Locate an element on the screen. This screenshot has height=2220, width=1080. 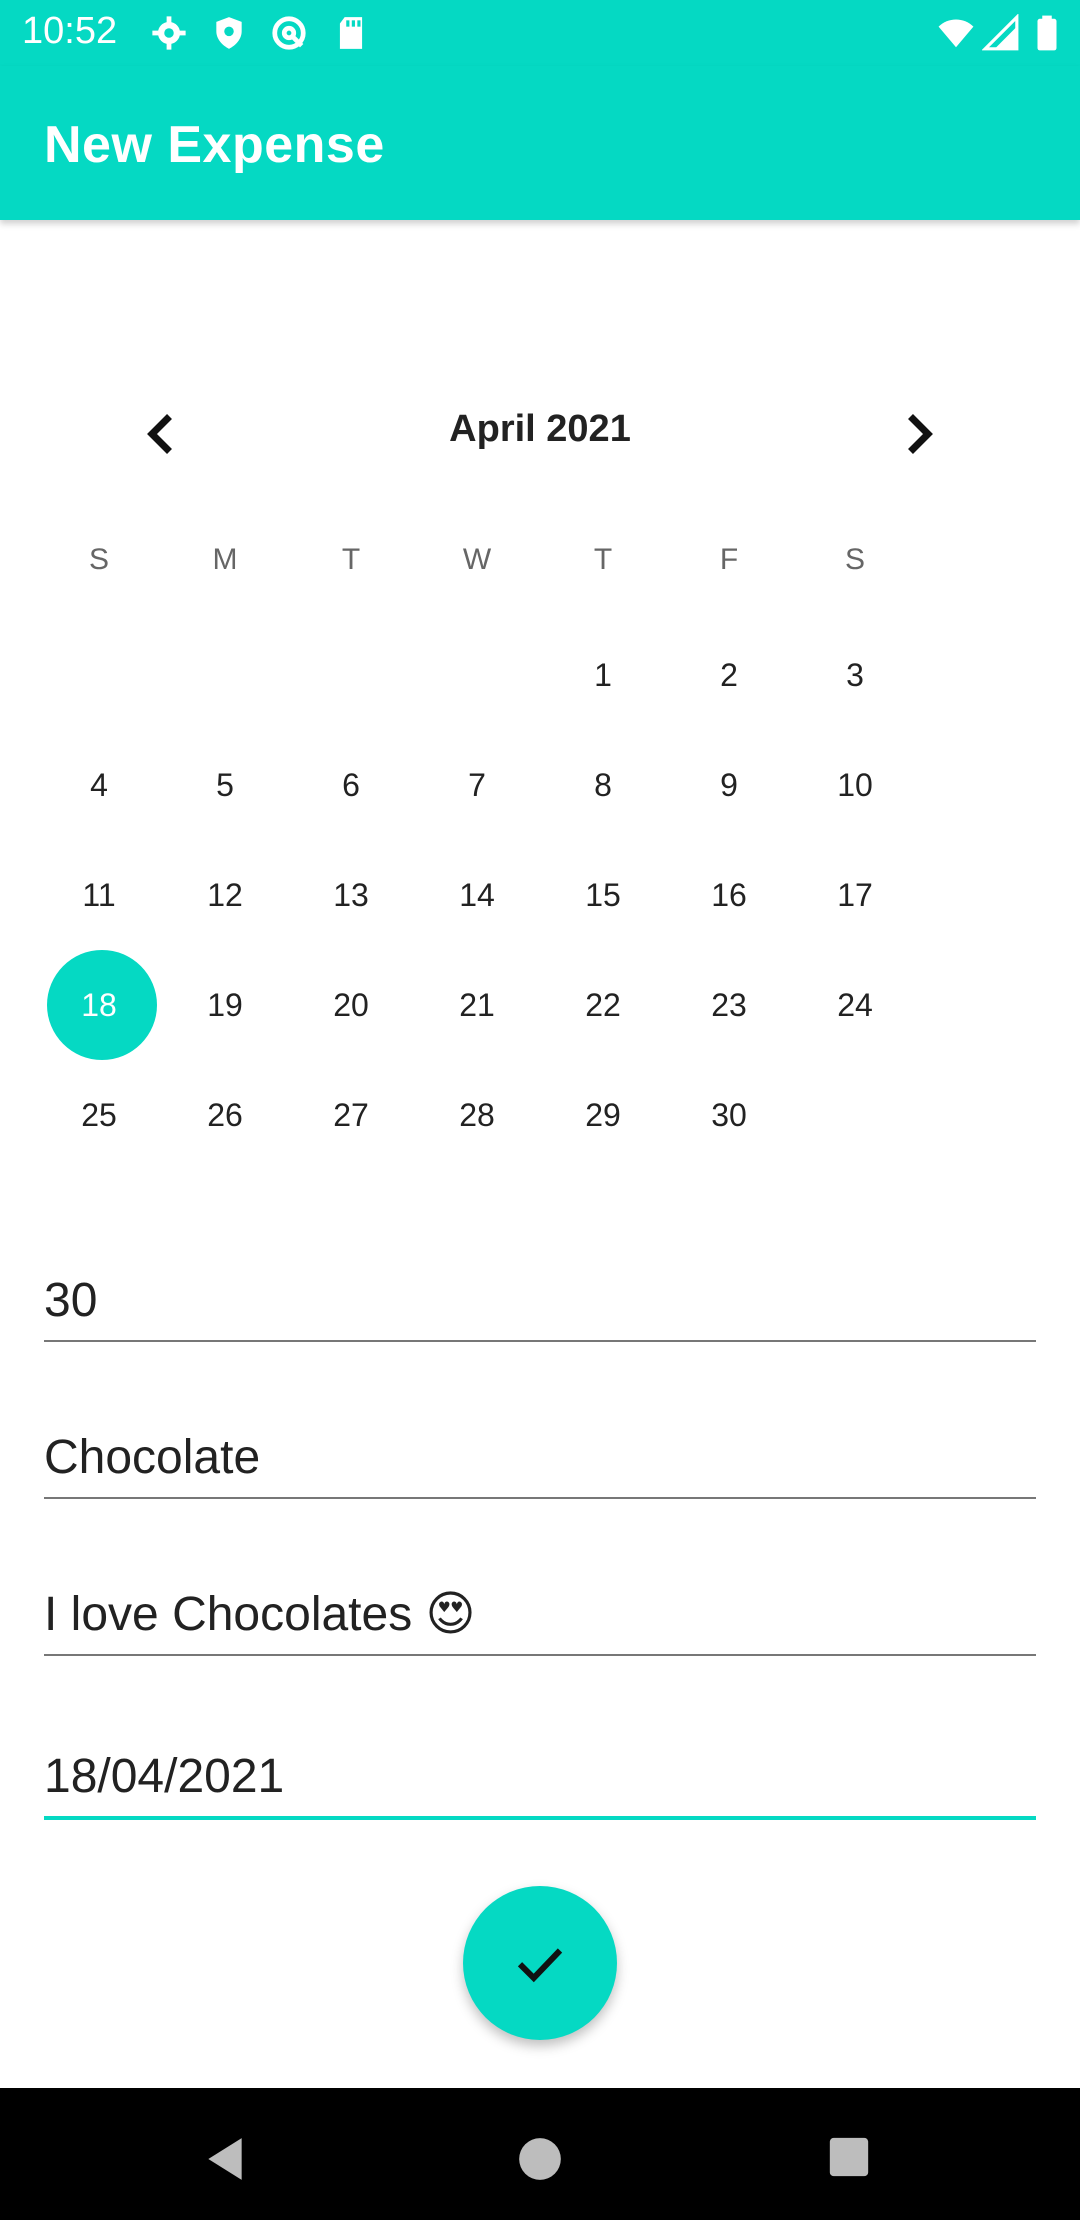
amount-value: 30 is located at coordinates (71, 1300).